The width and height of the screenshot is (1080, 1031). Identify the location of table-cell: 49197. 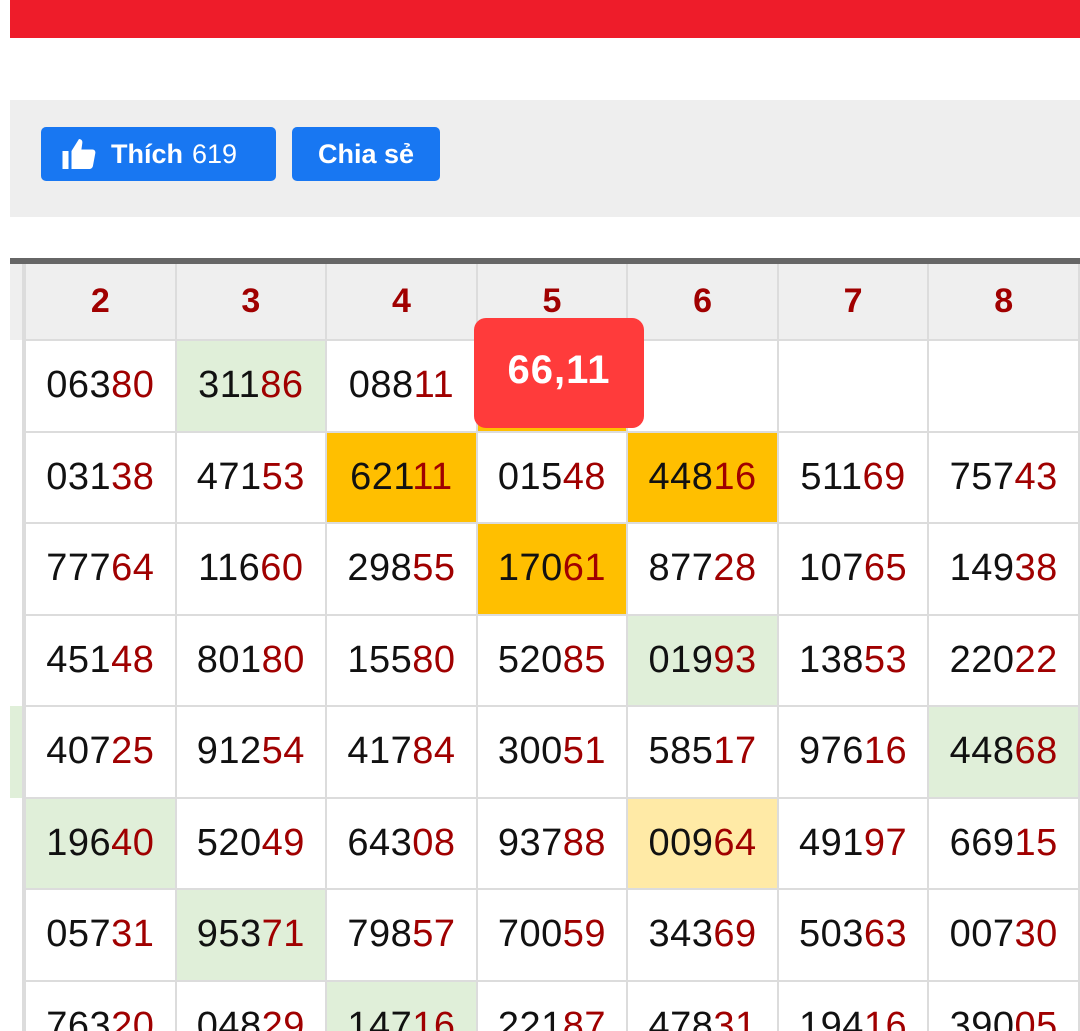
(853, 843).